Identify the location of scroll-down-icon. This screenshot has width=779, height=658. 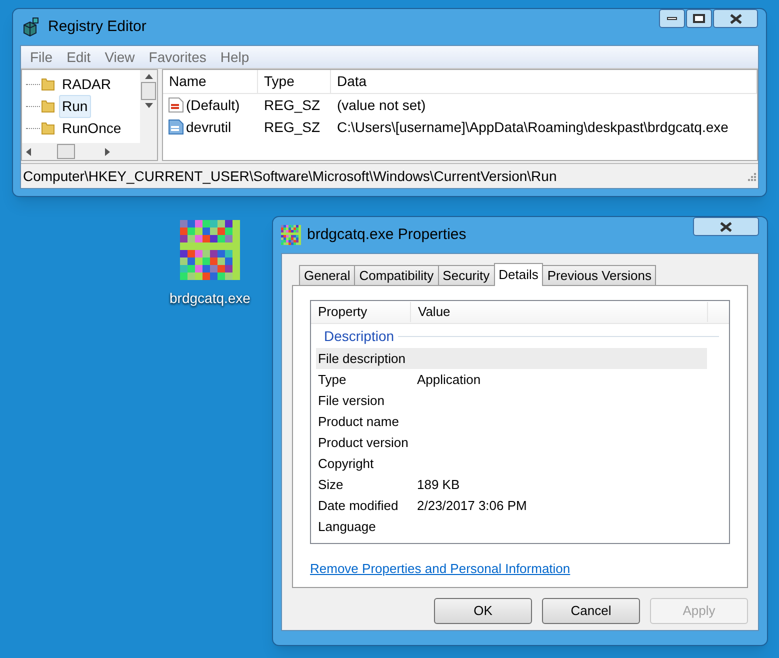
(148, 105).